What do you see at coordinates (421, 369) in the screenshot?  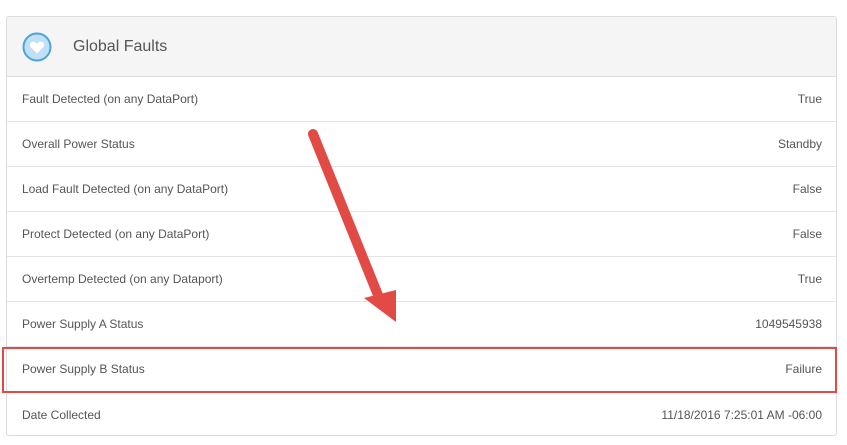 I see `table-row: Power Supply B Status Failure` at bounding box center [421, 369].